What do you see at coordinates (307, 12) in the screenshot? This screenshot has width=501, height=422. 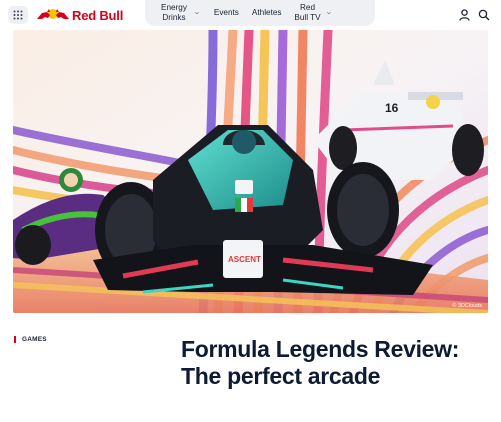 I see `nav-red-bull-tv-label: Red Bull TV` at bounding box center [307, 12].